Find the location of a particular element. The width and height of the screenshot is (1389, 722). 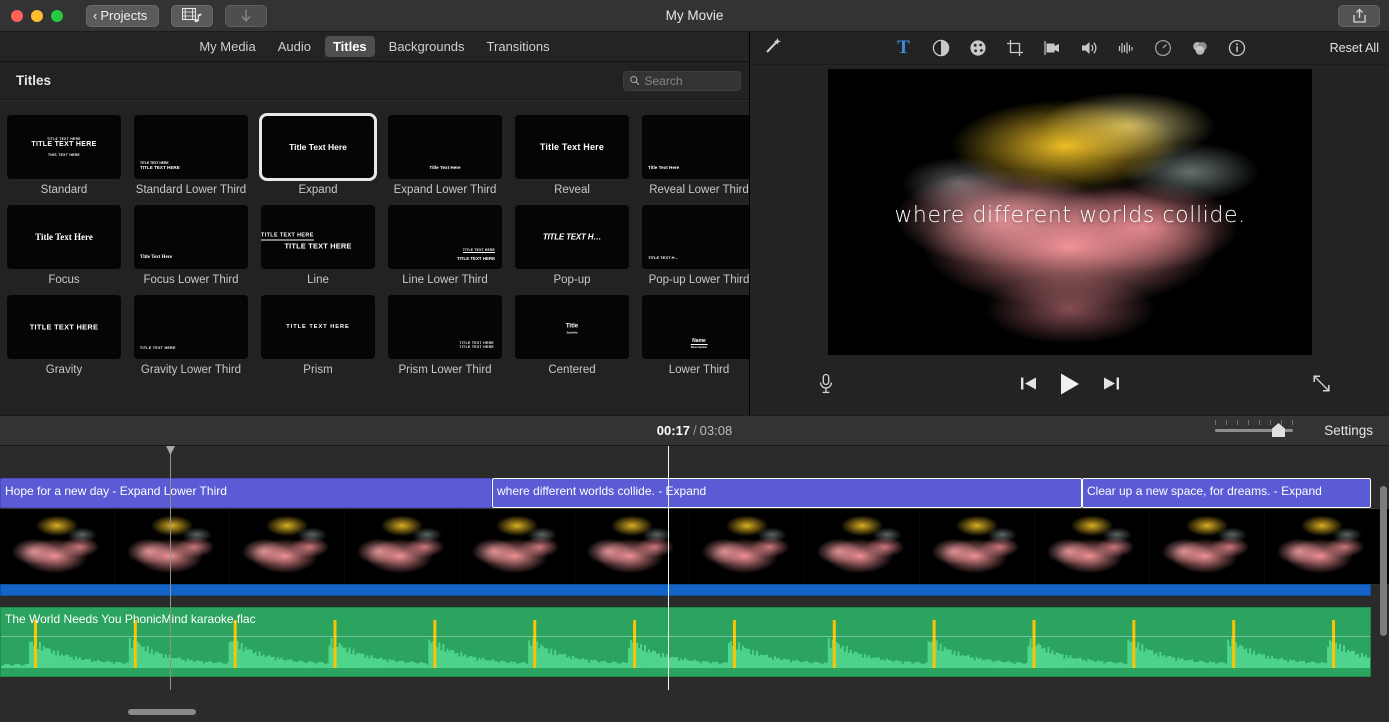

browser-sub-header: Titles is located at coordinates (374, 81).